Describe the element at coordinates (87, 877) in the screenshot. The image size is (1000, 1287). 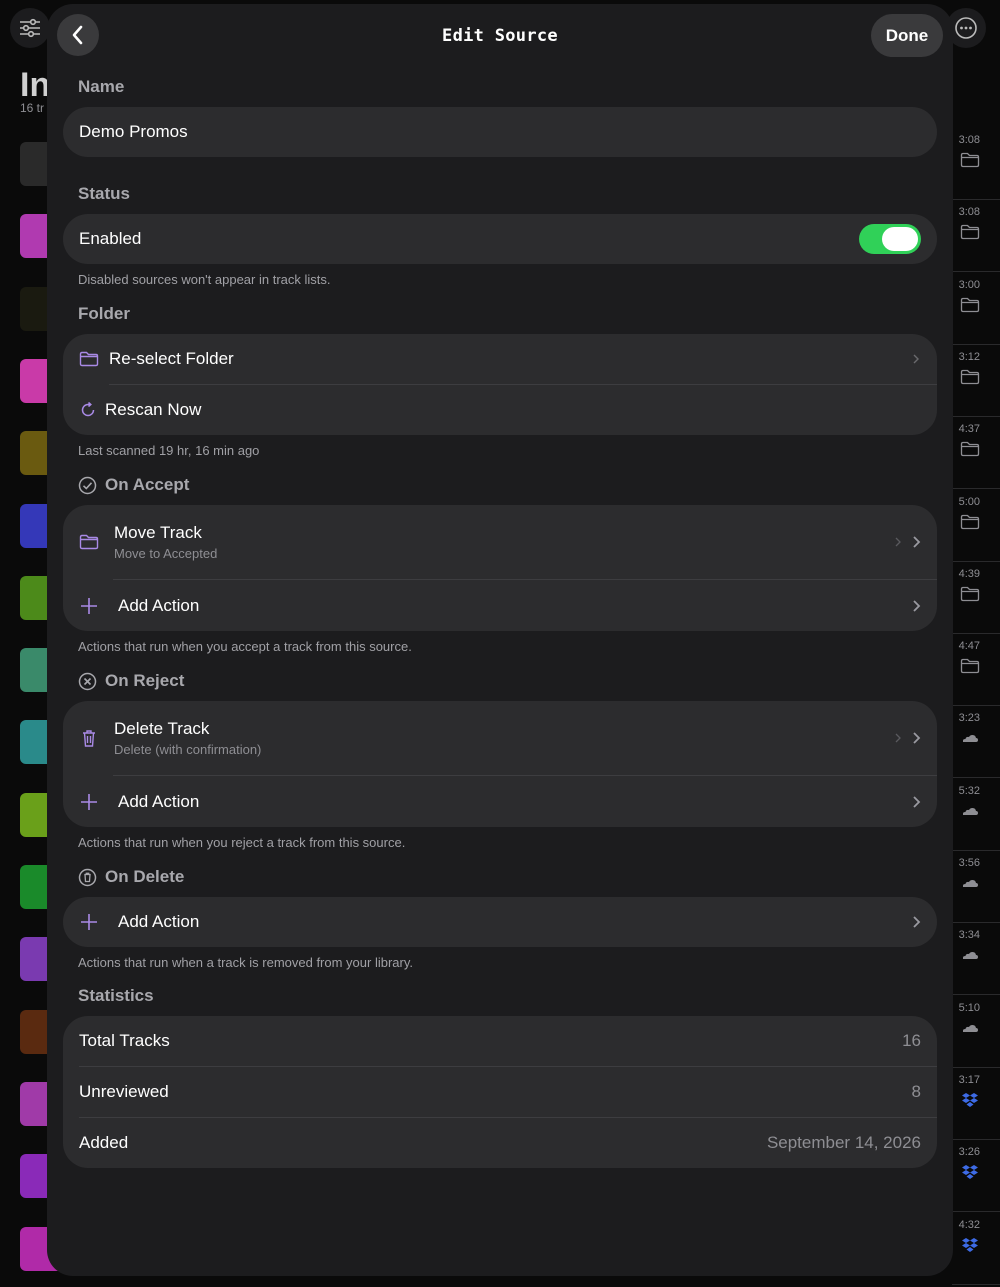
I see `trash-circle-icon` at that location.